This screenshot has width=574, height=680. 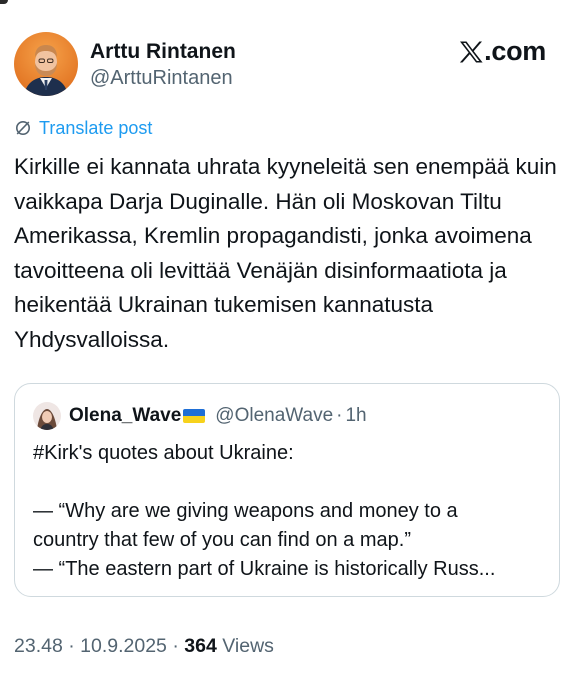 What do you see at coordinates (125, 416) in the screenshot?
I see `quoted-author-name: Olena_Wave` at bounding box center [125, 416].